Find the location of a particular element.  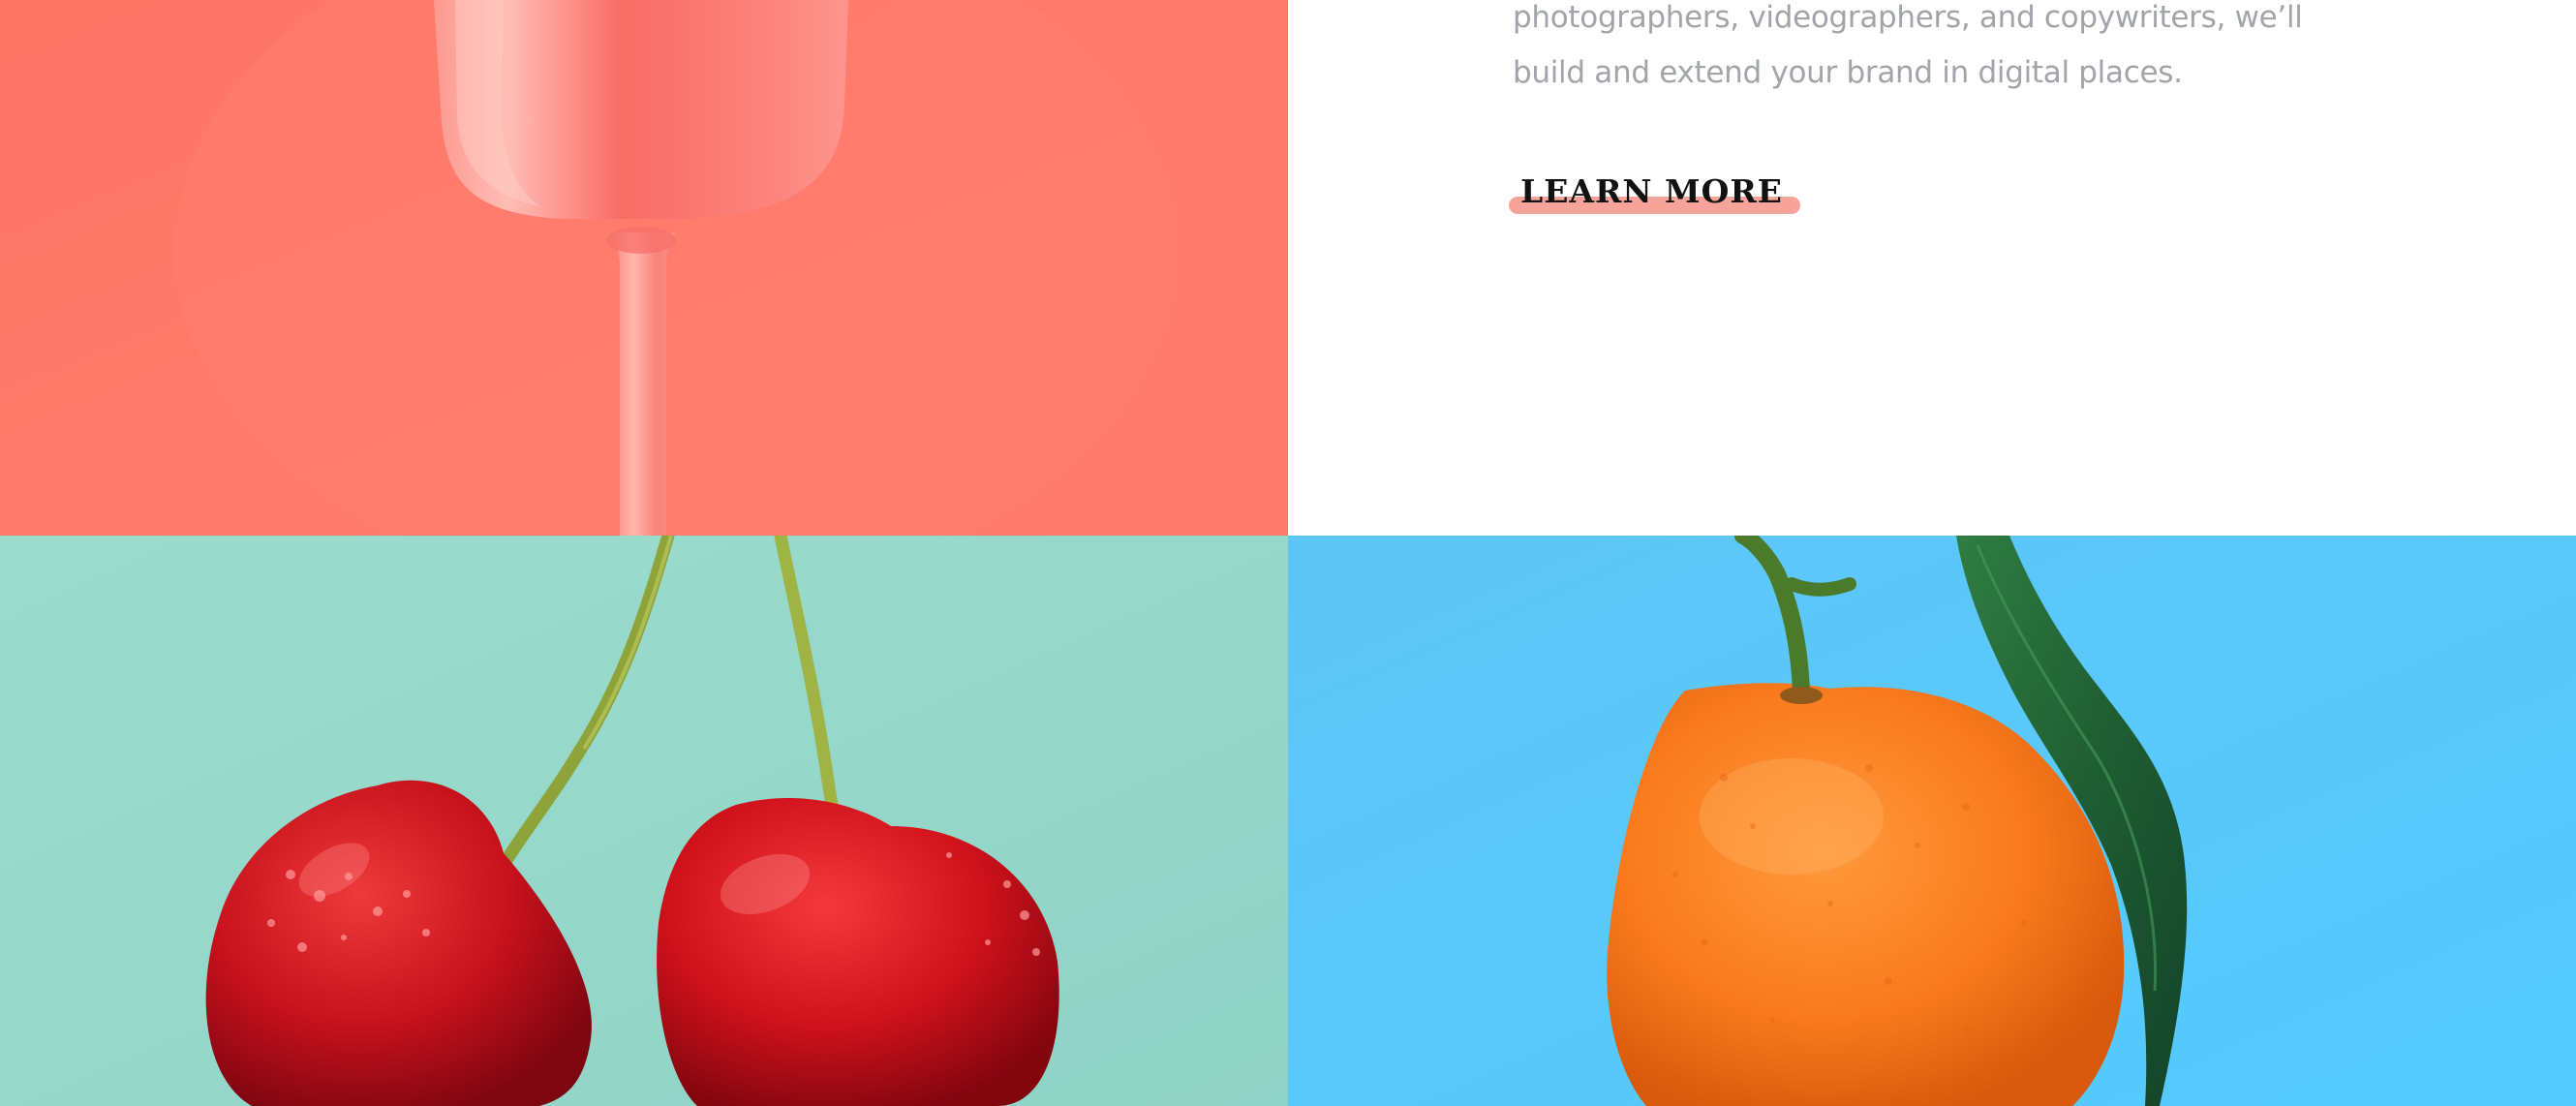

learn-more-link: LEARN MORE is located at coordinates (1654, 193).